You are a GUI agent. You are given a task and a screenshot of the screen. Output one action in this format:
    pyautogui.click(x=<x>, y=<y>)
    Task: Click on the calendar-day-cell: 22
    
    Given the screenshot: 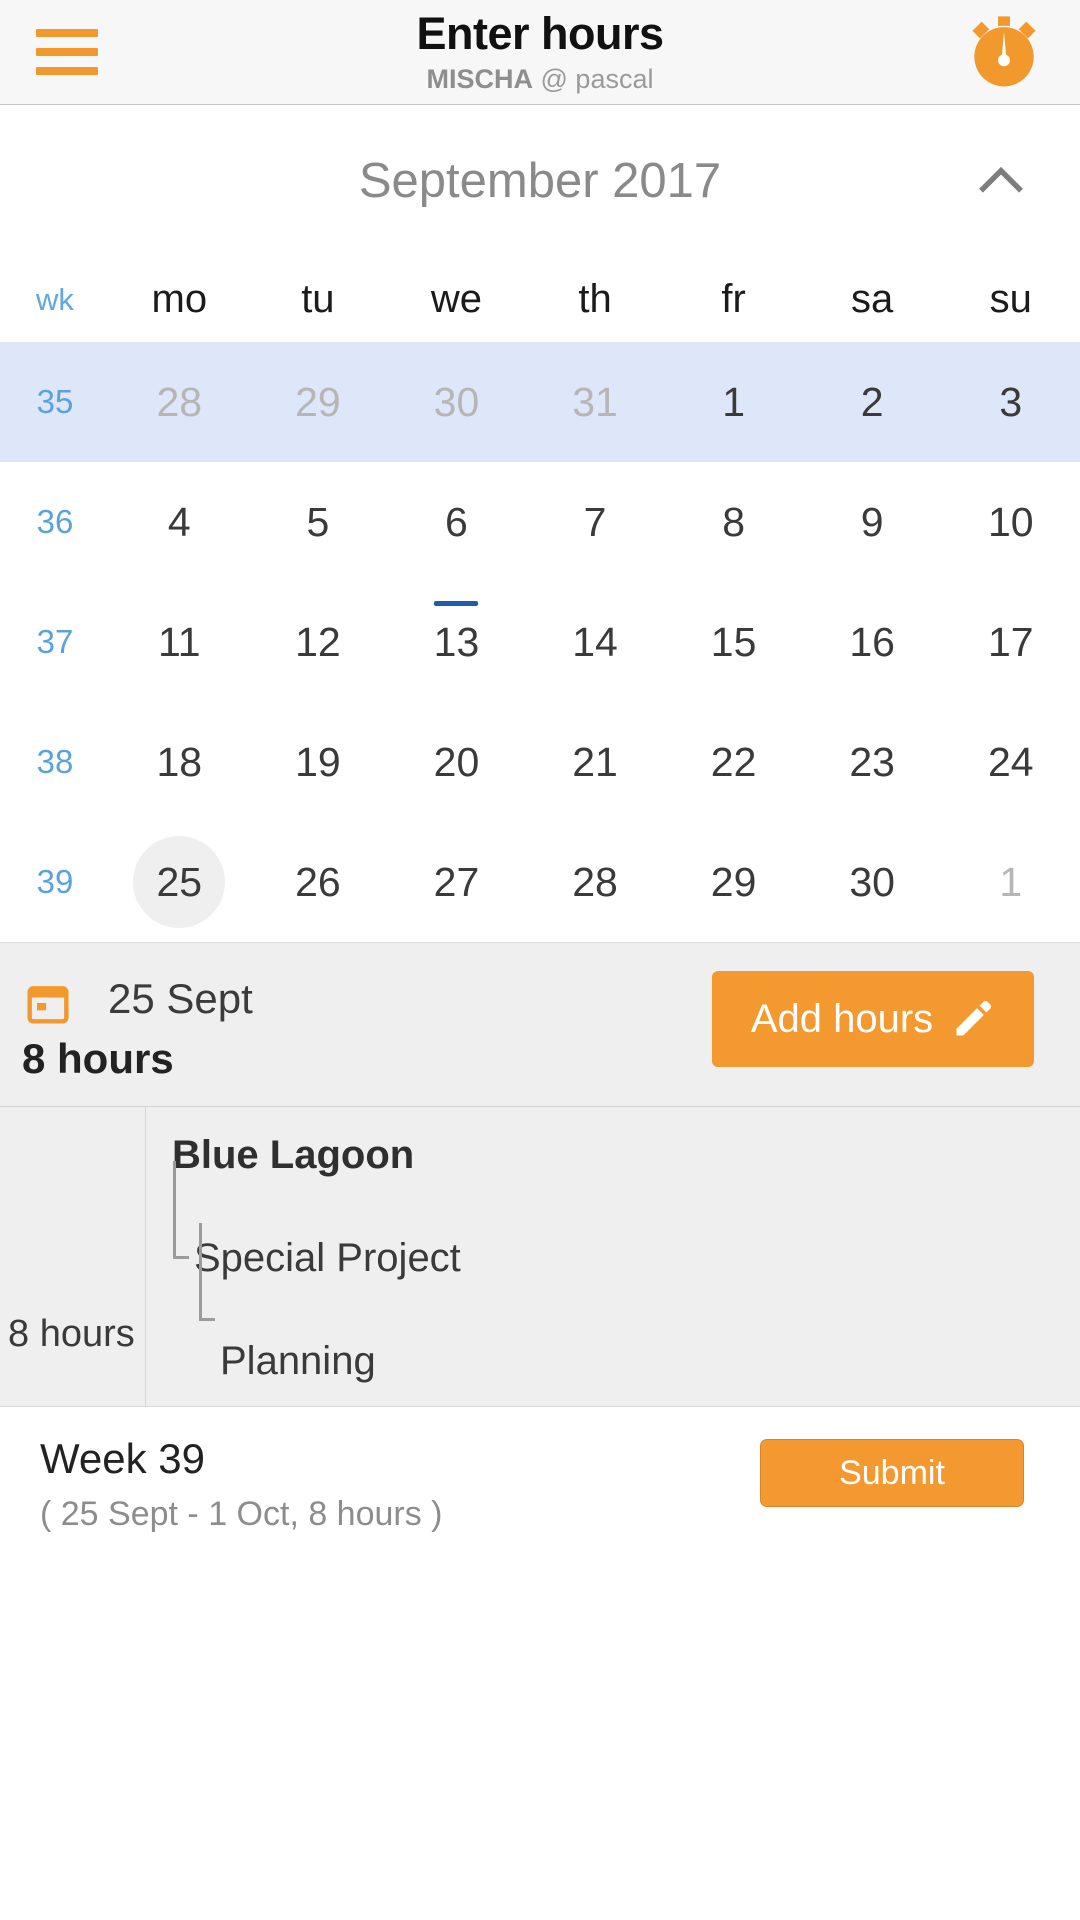 What is the action you would take?
    pyautogui.click(x=733, y=762)
    